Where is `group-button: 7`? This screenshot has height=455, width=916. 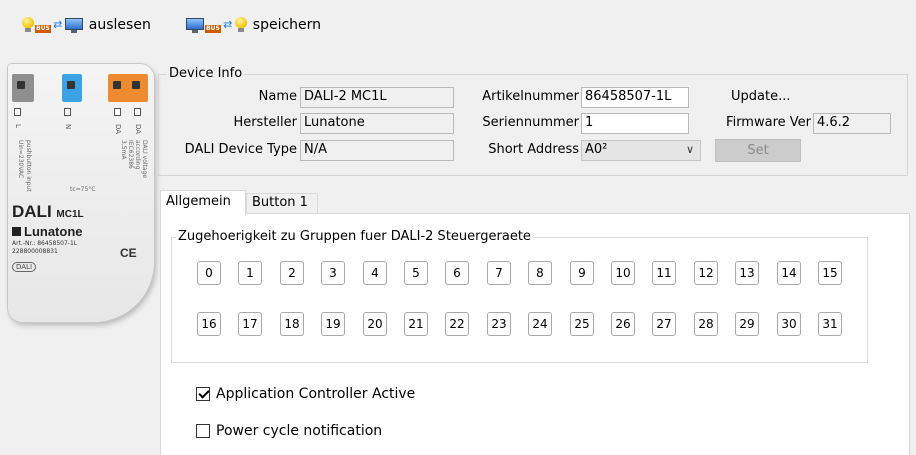
group-button: 7 is located at coordinates (499, 273).